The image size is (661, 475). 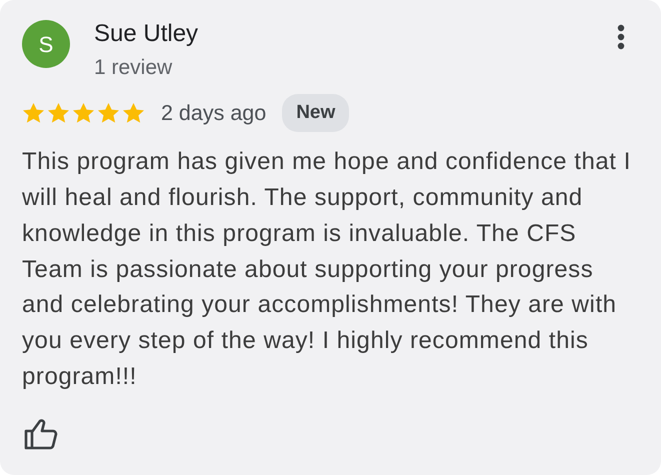 What do you see at coordinates (41, 434) in the screenshot?
I see `thumbs-up-icon` at bounding box center [41, 434].